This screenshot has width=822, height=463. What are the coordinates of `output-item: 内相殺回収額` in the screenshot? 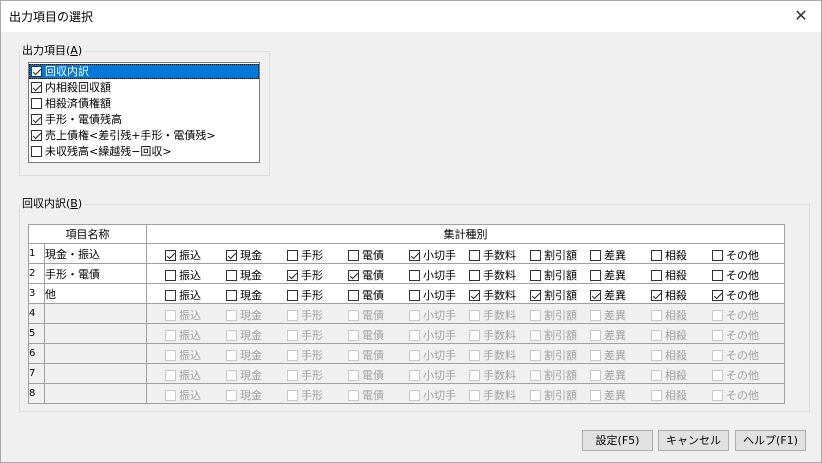 It's located at (144, 87).